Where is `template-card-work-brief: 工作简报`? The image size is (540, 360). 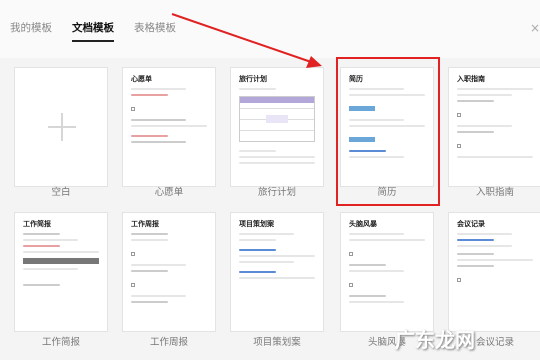
template-card-work-brief: 工作简报 is located at coordinates (61, 272).